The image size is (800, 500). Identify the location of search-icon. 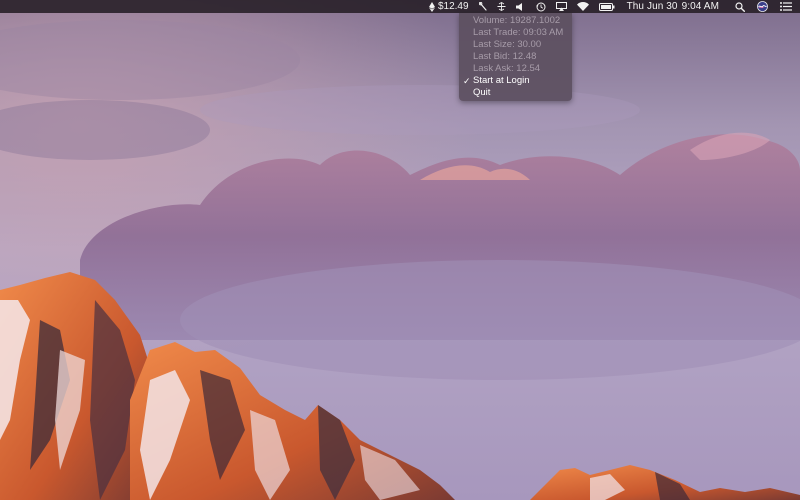
(740, 6).